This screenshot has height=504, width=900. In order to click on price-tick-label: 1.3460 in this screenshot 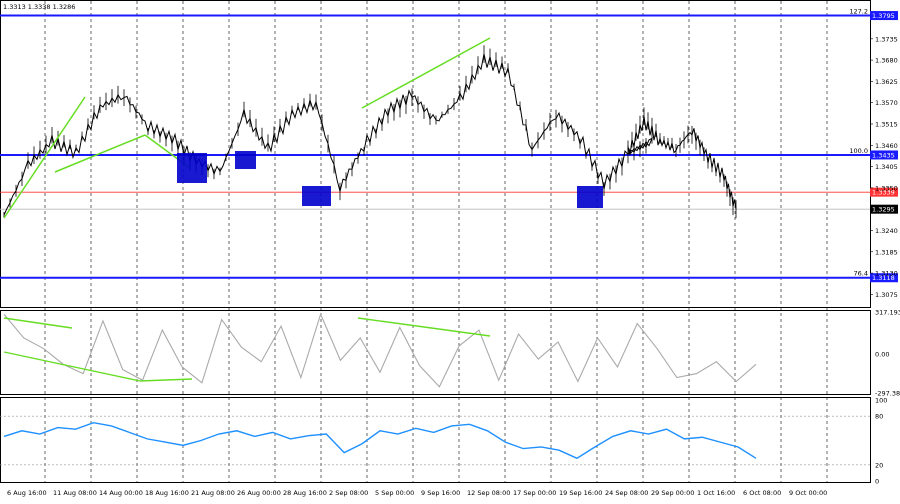, I will do `click(886, 146)`.